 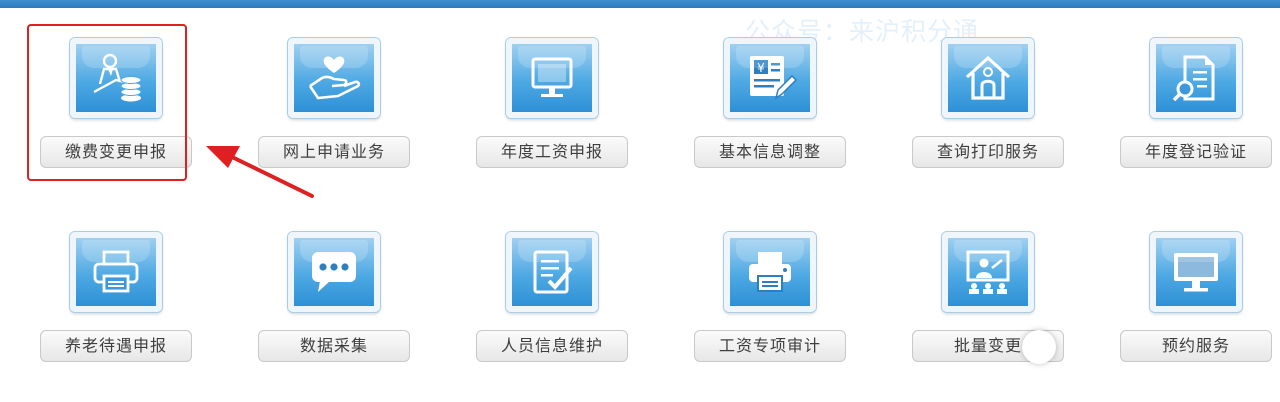 What do you see at coordinates (992, 317) in the screenshot?
I see `tile-batch-change: 批量变更` at bounding box center [992, 317].